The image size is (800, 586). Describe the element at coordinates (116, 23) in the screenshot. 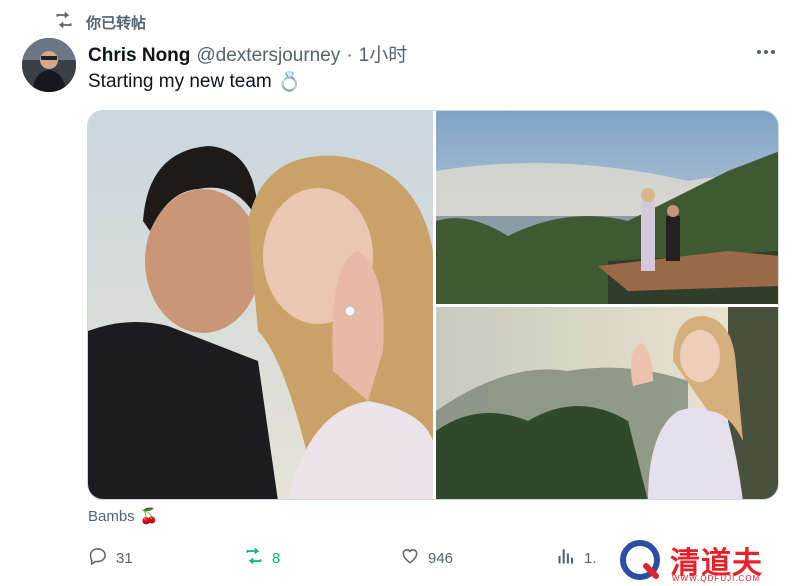

I see `repost-banner-text: 你已转帖` at that location.